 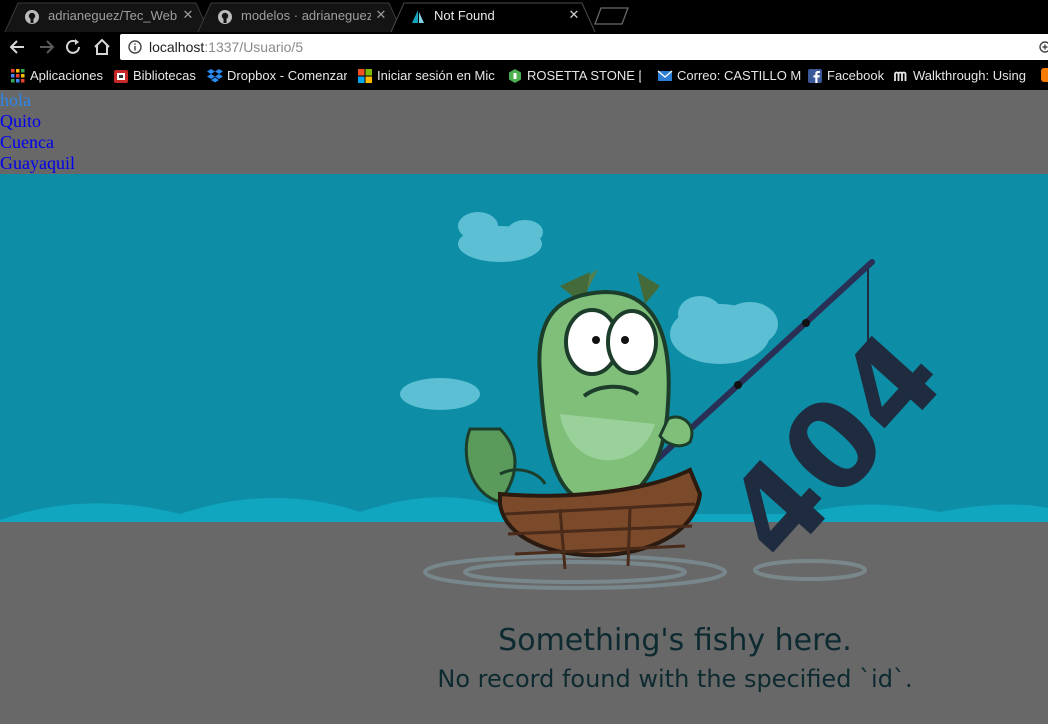 What do you see at coordinates (164, 75) in the screenshot?
I see `bookmark-label: Bibliotecas` at bounding box center [164, 75].